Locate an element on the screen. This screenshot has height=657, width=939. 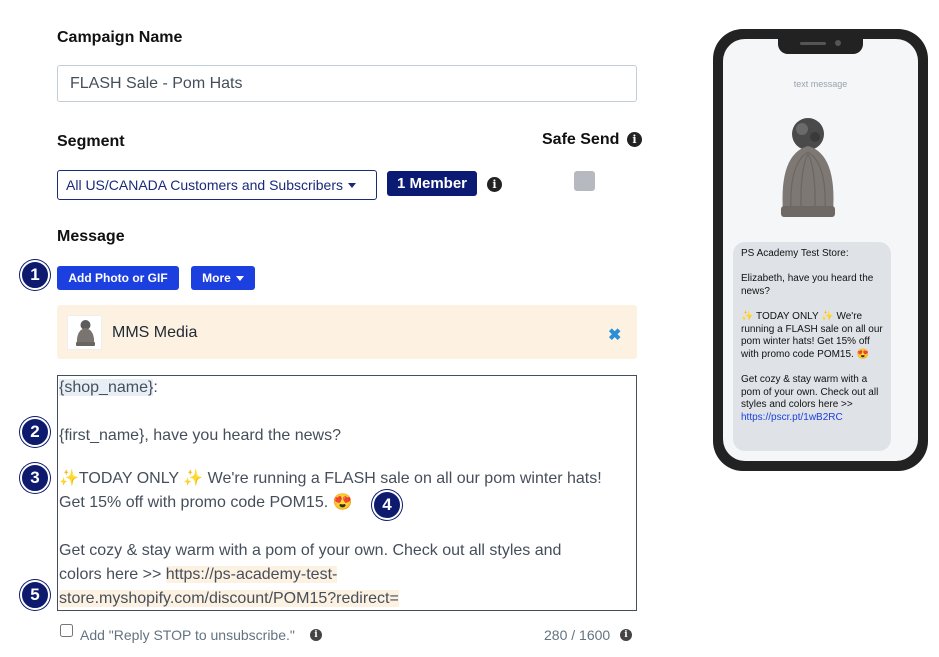
message-link: https://ps-academy-test- is located at coordinates (251, 574).